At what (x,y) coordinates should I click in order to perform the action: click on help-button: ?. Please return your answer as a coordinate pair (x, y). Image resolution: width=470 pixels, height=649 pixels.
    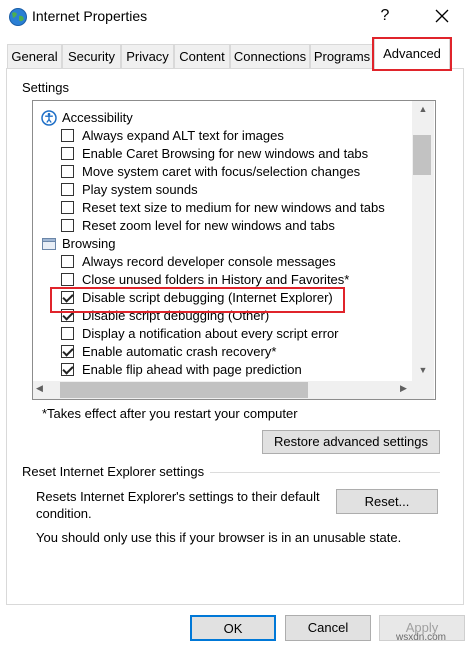
    Looking at the image, I should click on (385, 16).